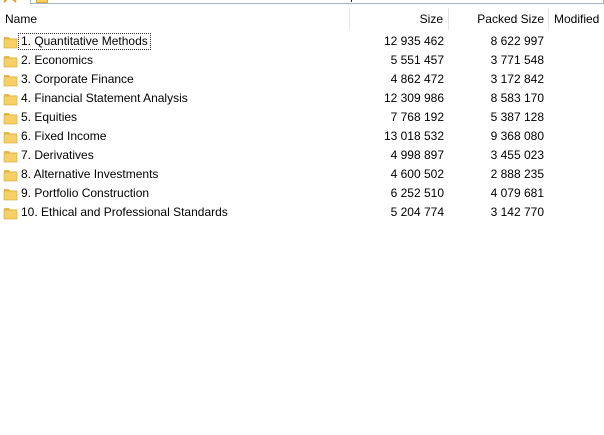 Image resolution: width=604 pixels, height=435 pixels. What do you see at coordinates (302, 60) in the screenshot?
I see `list-item: 2. Economics 5 551 457 3 771 548` at bounding box center [302, 60].